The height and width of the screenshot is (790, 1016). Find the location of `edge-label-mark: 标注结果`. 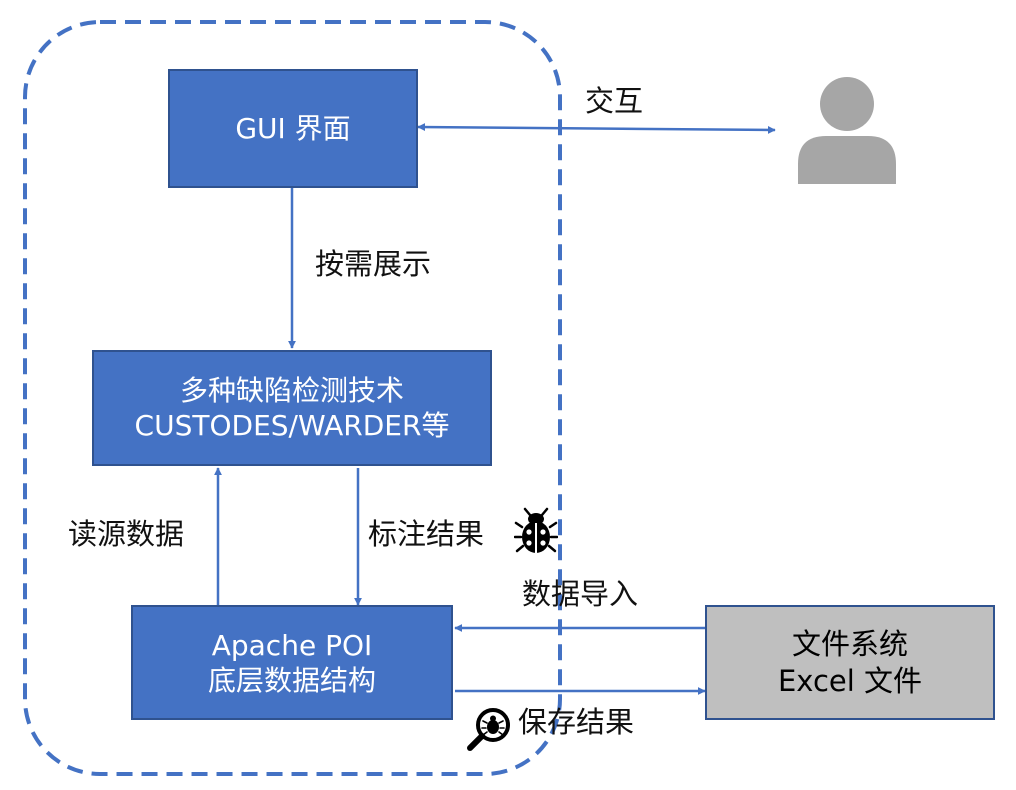

edge-label-mark: 标注结果 is located at coordinates (426, 534).